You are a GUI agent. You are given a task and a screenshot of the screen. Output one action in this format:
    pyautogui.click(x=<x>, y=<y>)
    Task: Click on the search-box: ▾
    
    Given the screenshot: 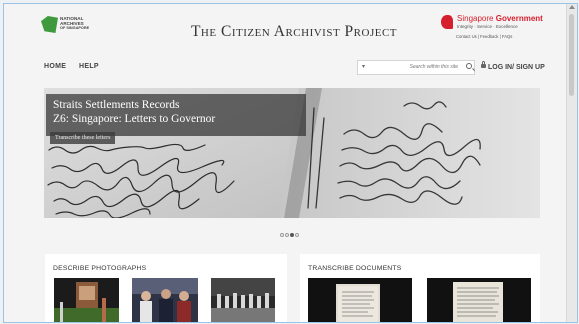 What is the action you would take?
    pyautogui.click(x=416, y=67)
    